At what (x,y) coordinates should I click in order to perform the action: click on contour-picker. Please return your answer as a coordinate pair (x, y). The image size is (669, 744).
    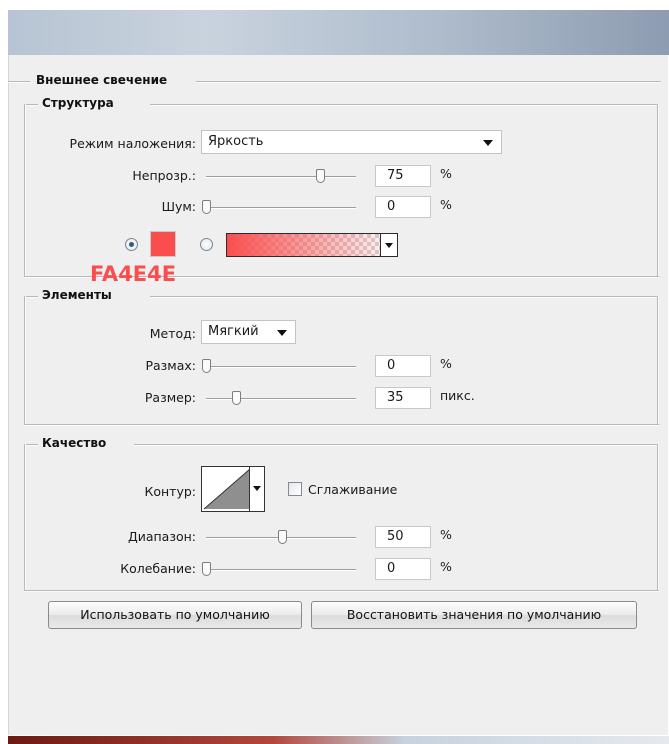
    Looking at the image, I should click on (233, 489).